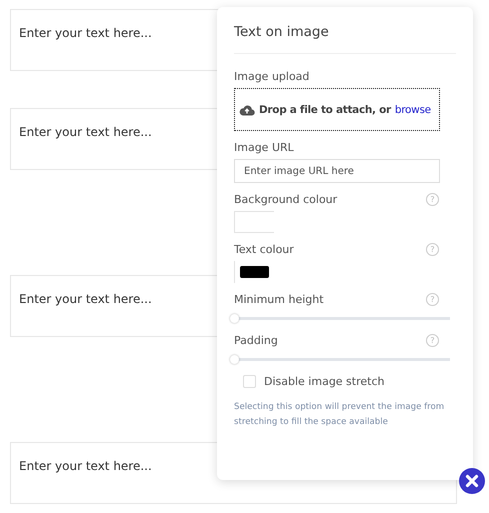 The image size is (489, 513). Describe the element at coordinates (254, 272) in the screenshot. I see `color-swatch` at that location.